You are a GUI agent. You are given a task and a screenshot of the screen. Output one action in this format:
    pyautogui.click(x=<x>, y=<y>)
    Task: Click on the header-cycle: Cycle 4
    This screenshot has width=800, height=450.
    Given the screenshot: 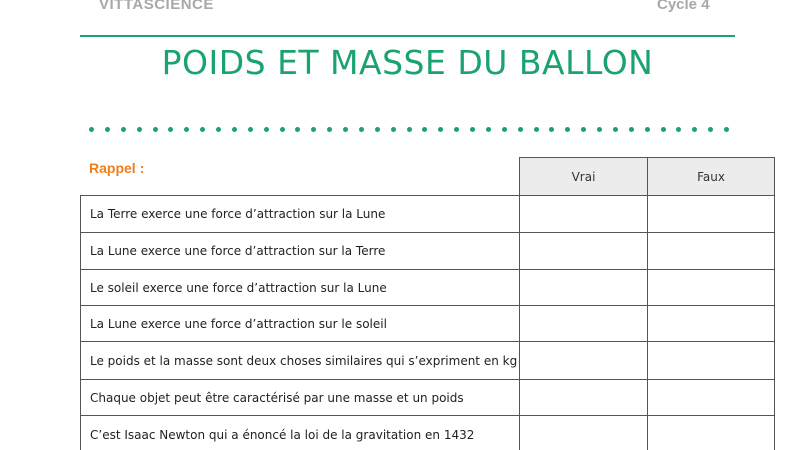 What is the action you would take?
    pyautogui.click(x=683, y=6)
    